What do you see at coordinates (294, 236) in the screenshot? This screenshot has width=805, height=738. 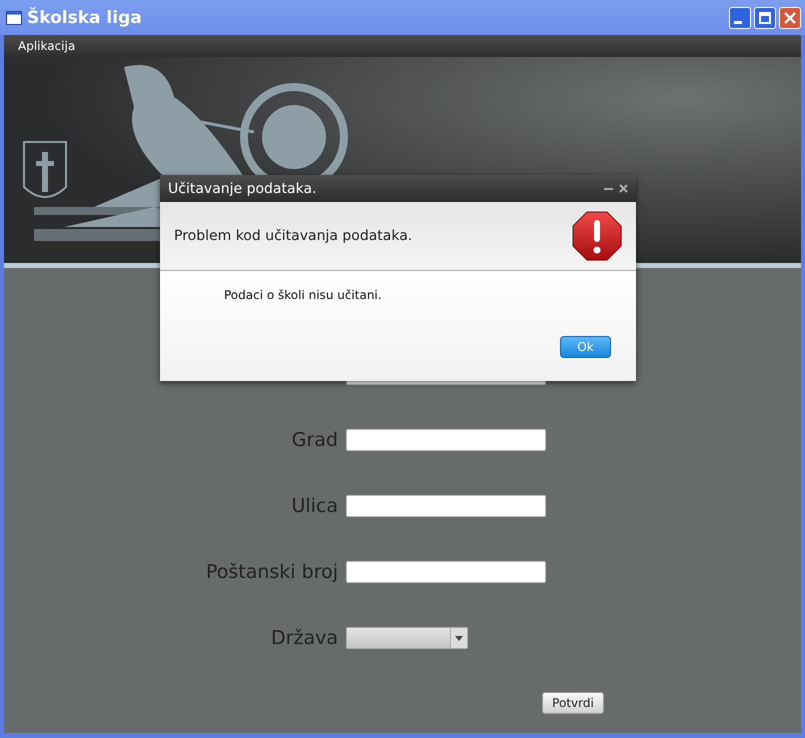 I see `dialog-heading: Problem kod učitavanja podataka.` at bounding box center [294, 236].